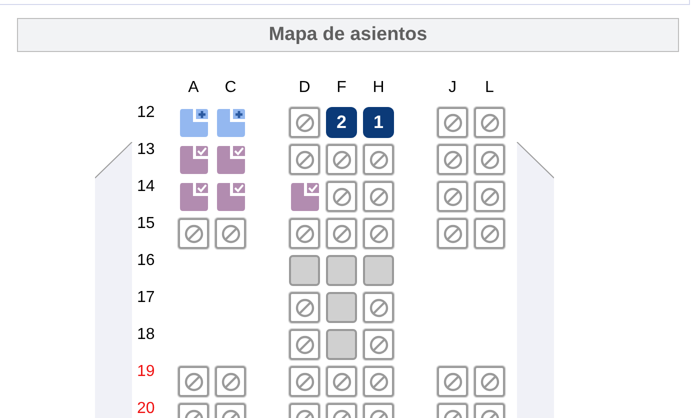 This screenshot has width=700, height=418. What do you see at coordinates (231, 88) in the screenshot?
I see `column-letter: C` at bounding box center [231, 88].